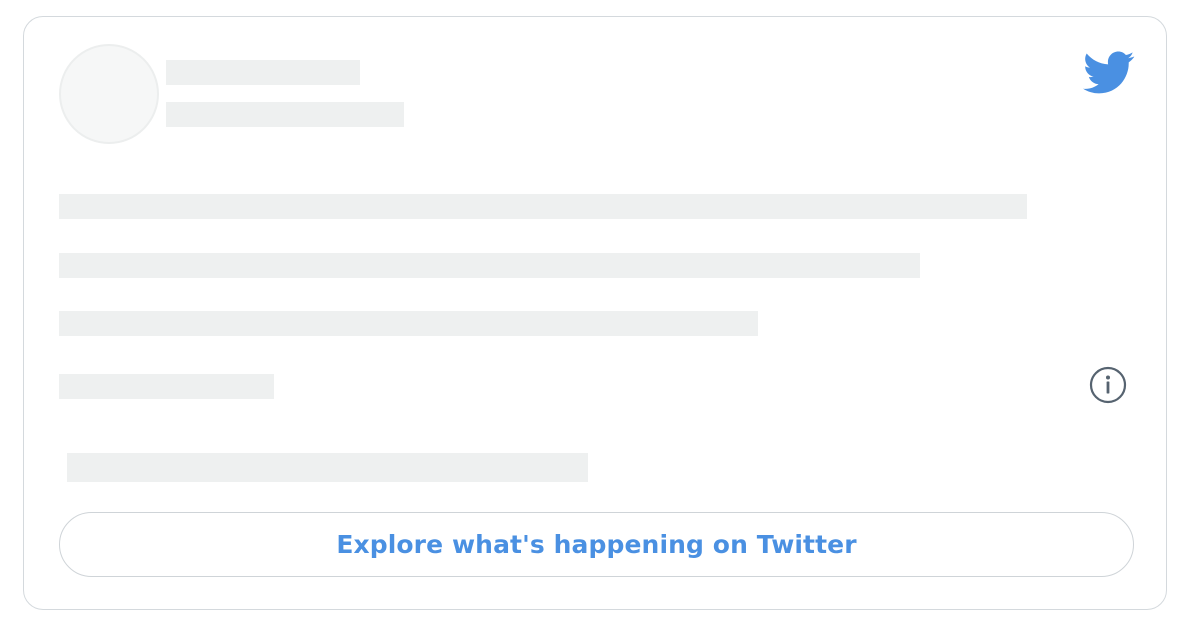  Describe the element at coordinates (285, 114) in the screenshot. I see `author-handle-placeholder` at that location.